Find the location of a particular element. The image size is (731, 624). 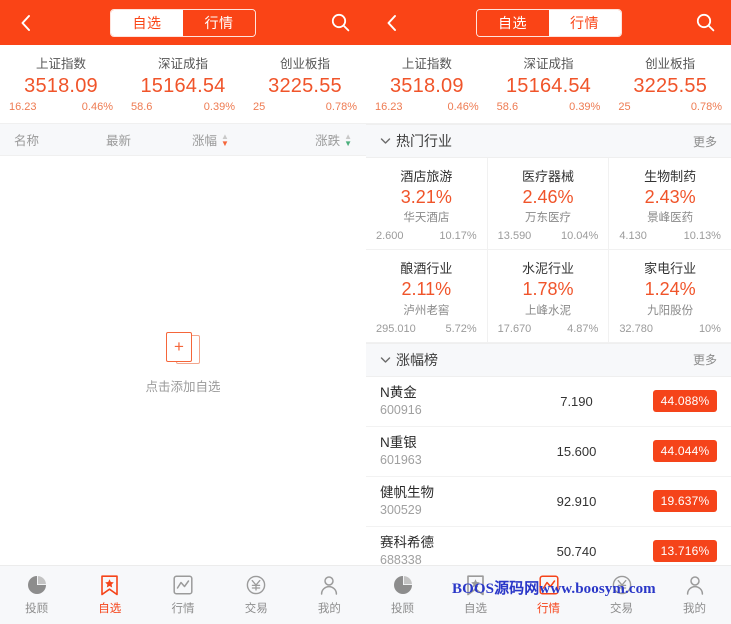

nav-item-market: 行情 is located at coordinates (182, 595).